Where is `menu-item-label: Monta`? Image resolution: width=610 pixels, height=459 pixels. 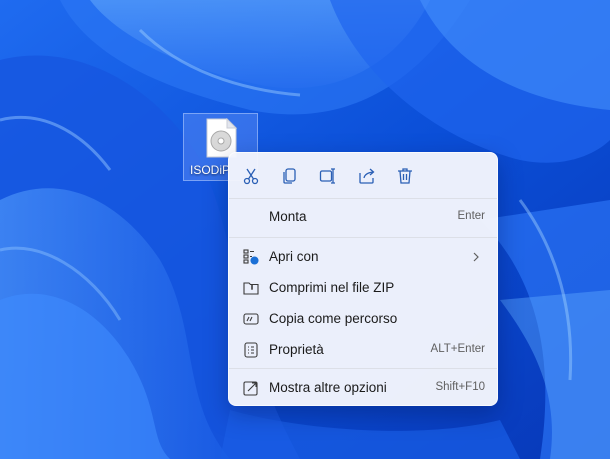 menu-item-label: Monta is located at coordinates (288, 216).